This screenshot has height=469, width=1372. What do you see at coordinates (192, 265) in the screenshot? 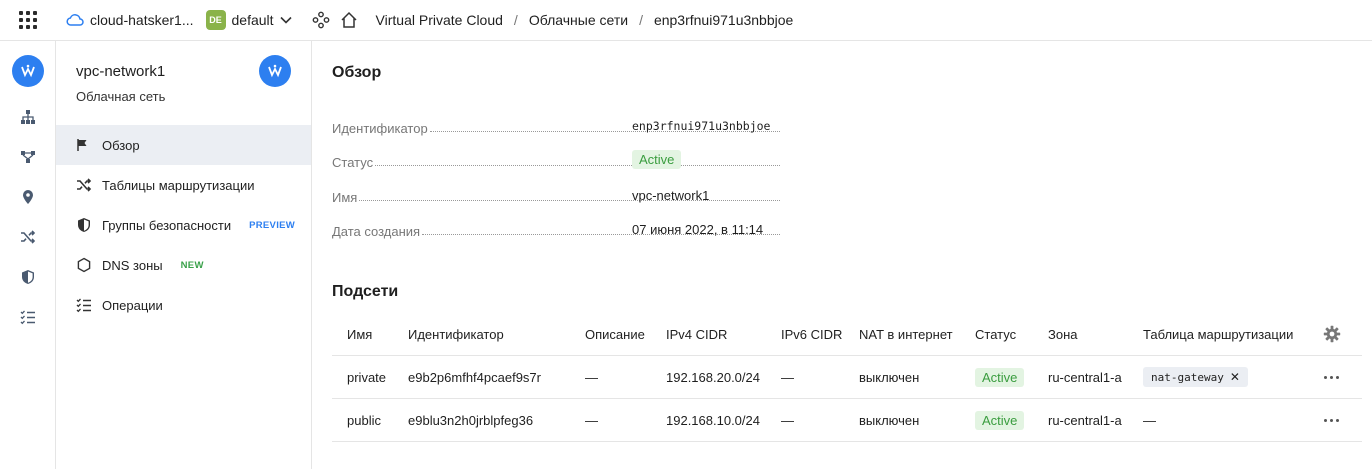
I see `new-badge: NEW` at bounding box center [192, 265].